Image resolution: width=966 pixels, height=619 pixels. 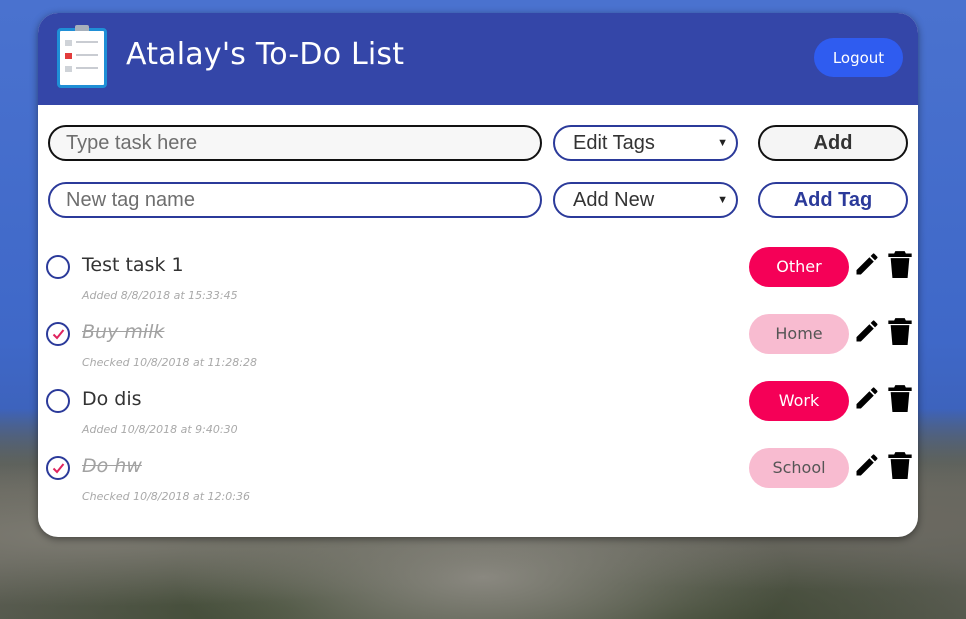 What do you see at coordinates (295, 200) in the screenshot?
I see `new-tag-input` at bounding box center [295, 200].